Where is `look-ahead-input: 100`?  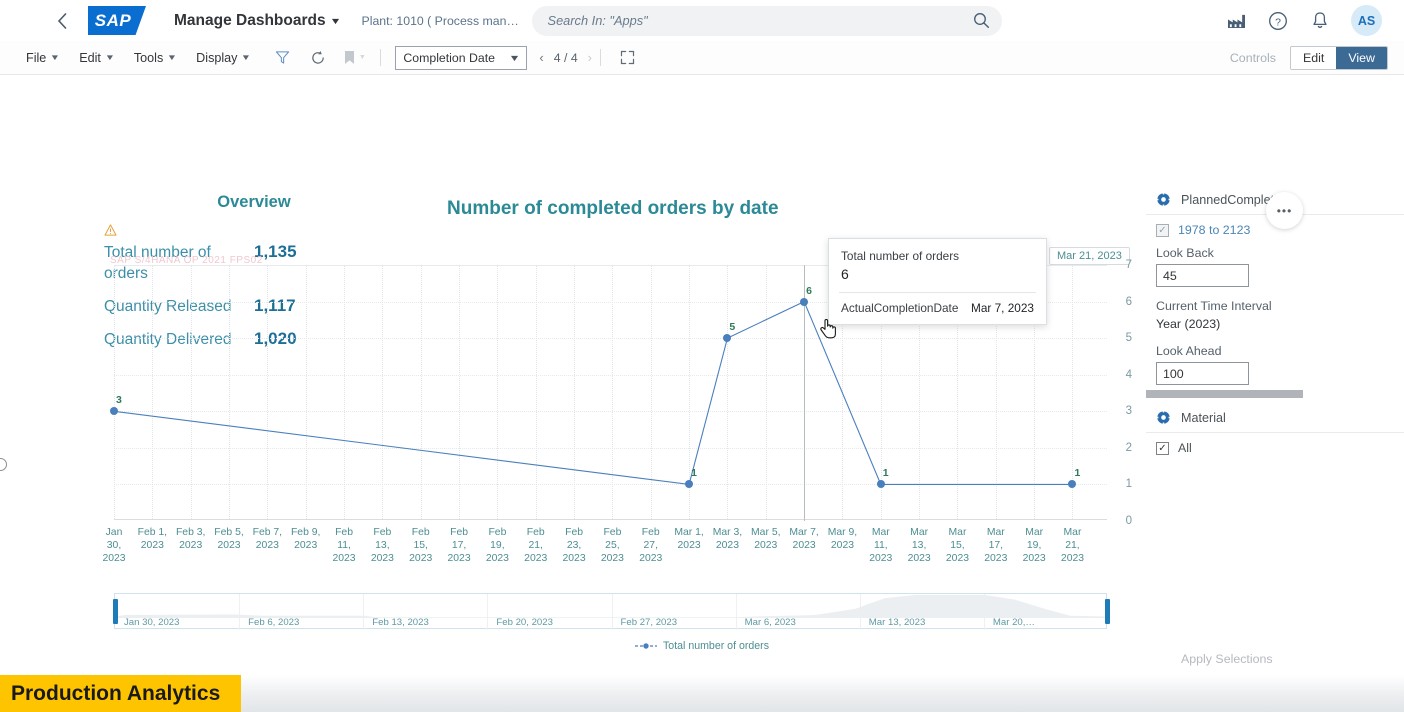 look-ahead-input: 100 is located at coordinates (1202, 373).